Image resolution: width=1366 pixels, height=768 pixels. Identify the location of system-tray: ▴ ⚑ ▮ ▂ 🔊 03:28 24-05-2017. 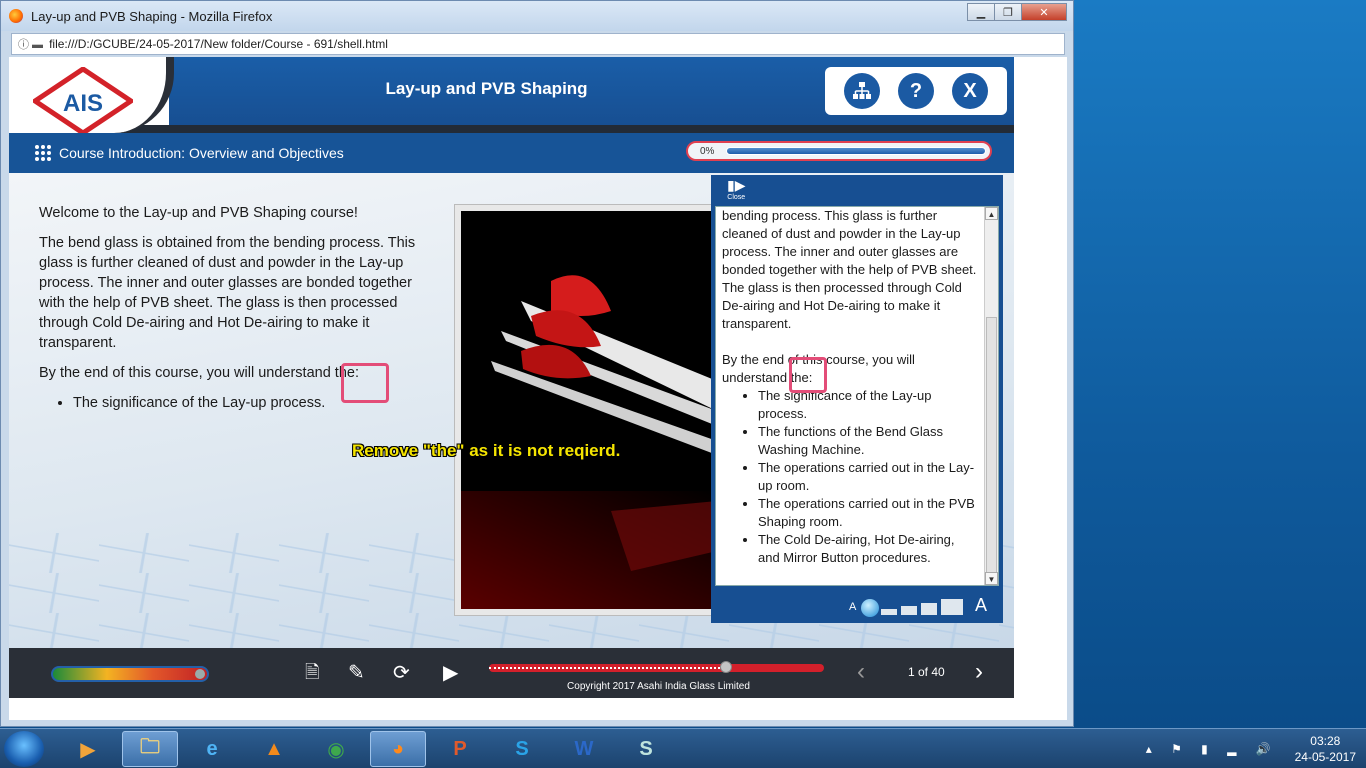
(1251, 749).